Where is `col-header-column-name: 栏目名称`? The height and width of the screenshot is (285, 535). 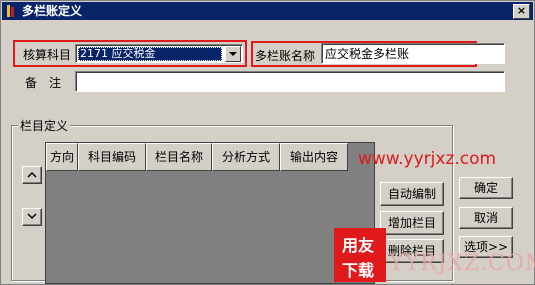
col-header-column-name: 栏目名称 is located at coordinates (179, 157).